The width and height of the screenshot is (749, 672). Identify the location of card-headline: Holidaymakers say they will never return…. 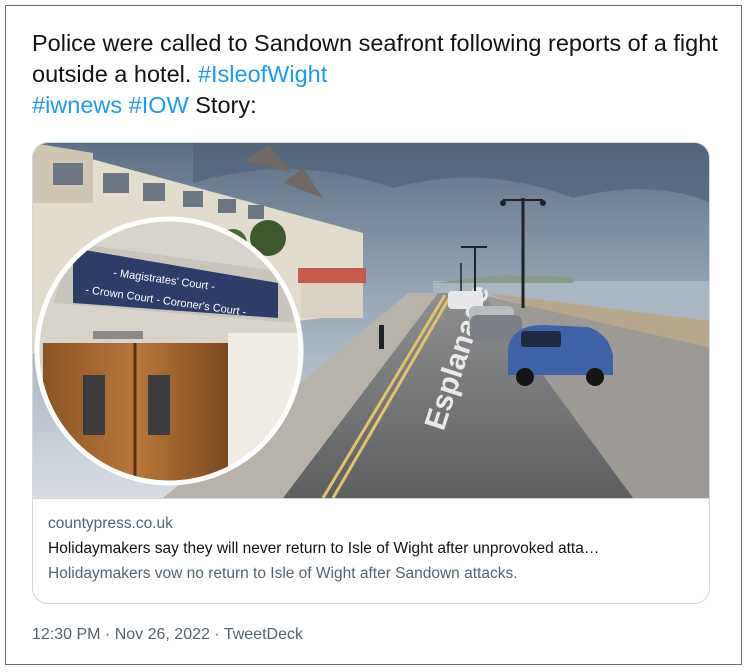
(324, 548).